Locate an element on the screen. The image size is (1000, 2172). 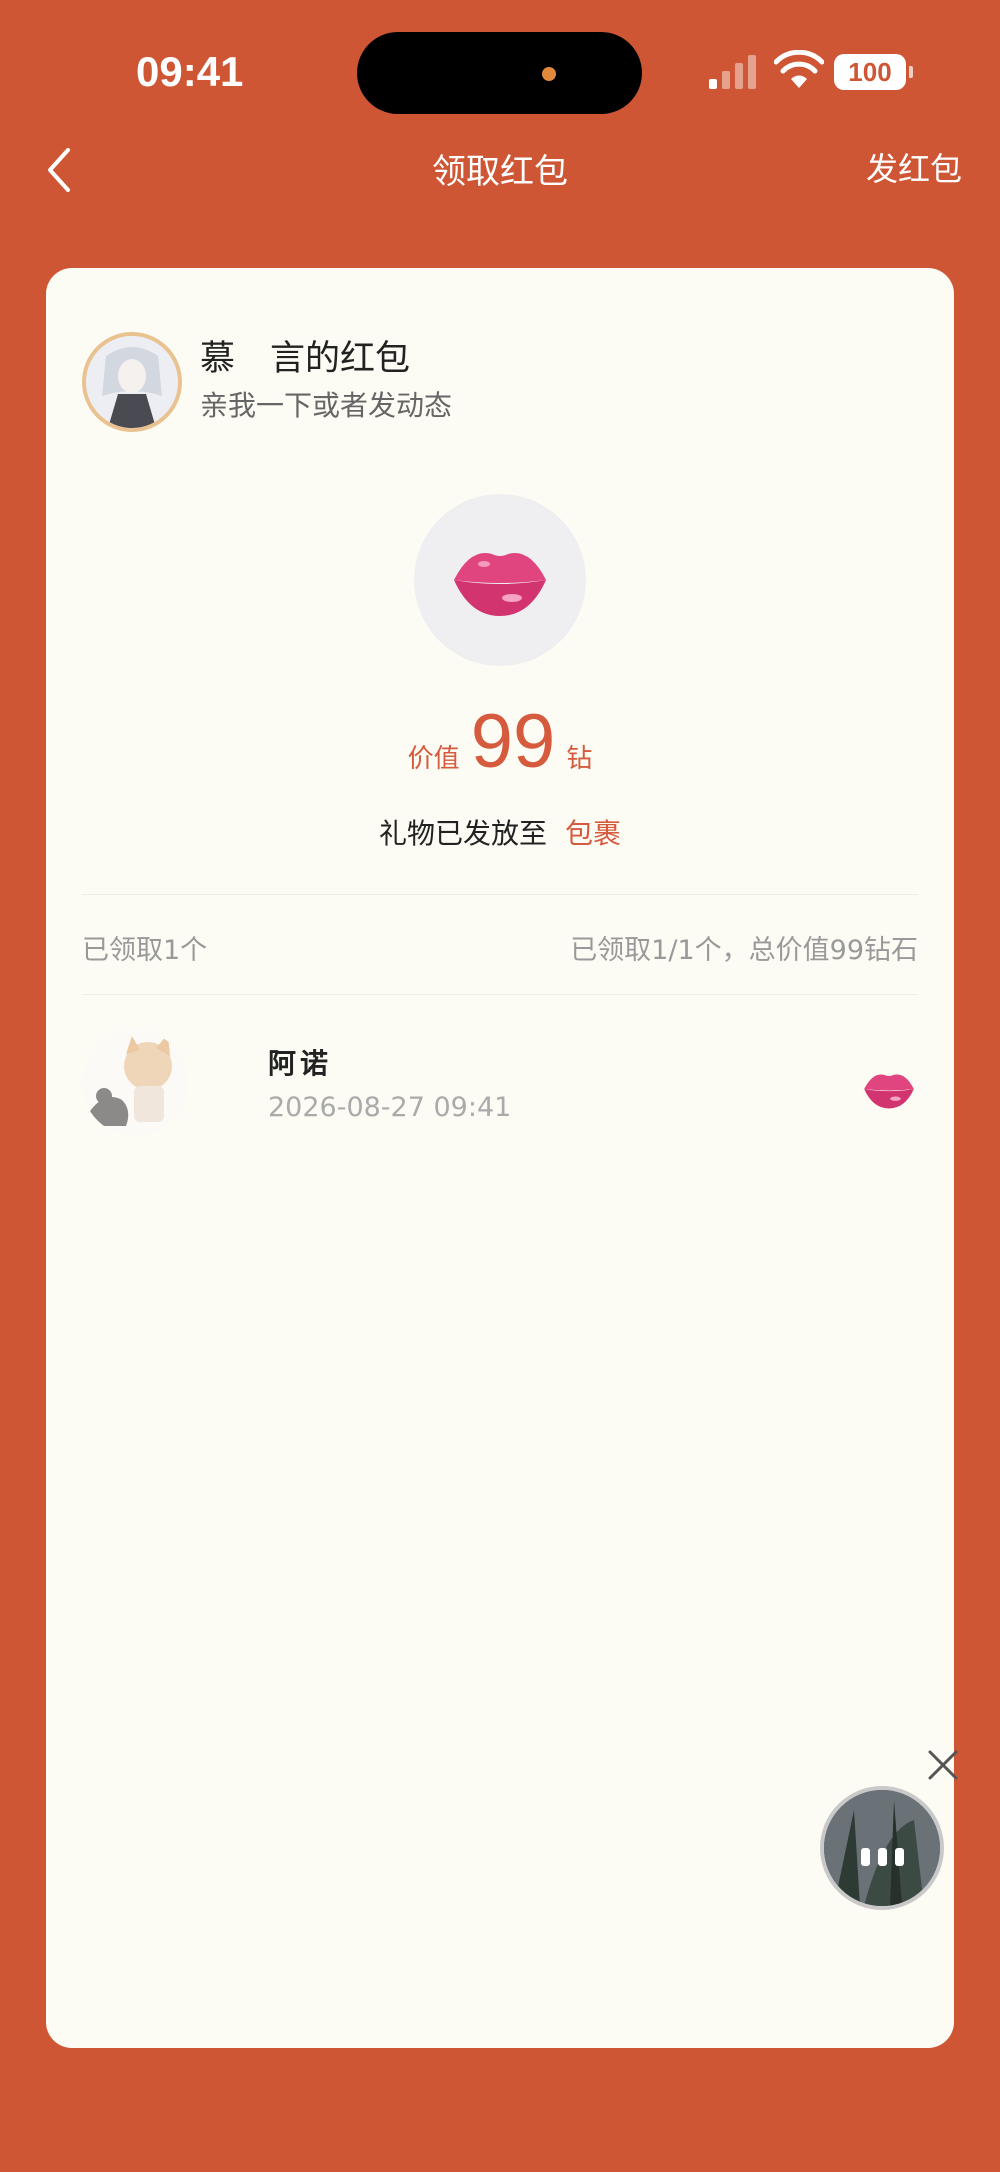
camera-indicator-dot is located at coordinates (549, 74).